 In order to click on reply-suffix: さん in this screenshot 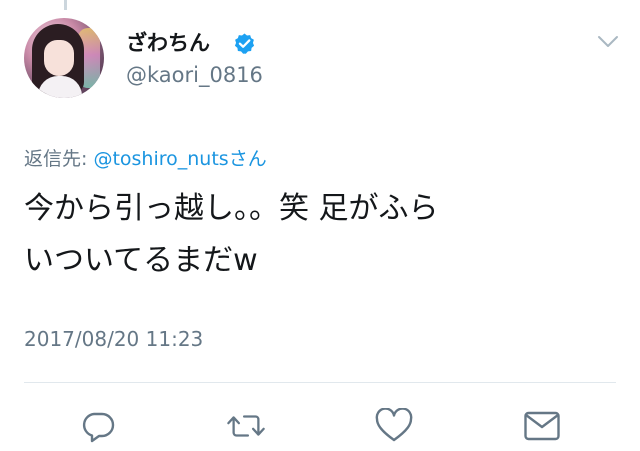, I will do `click(247, 159)`.